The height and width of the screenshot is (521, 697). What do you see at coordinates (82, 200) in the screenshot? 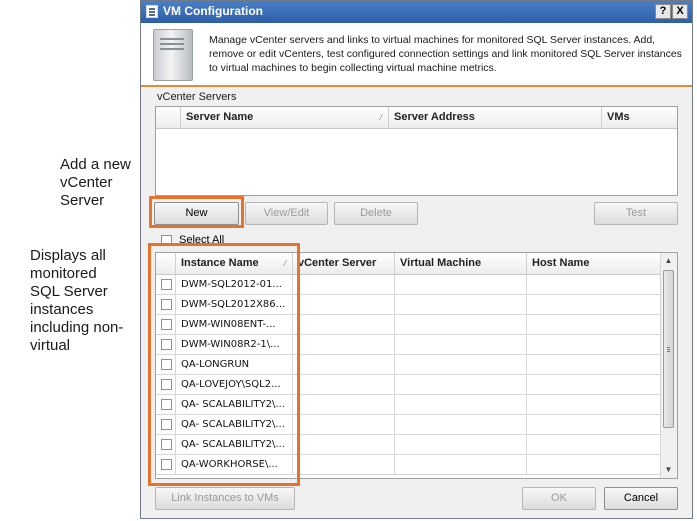
I see `callout-line: Server` at bounding box center [82, 200].